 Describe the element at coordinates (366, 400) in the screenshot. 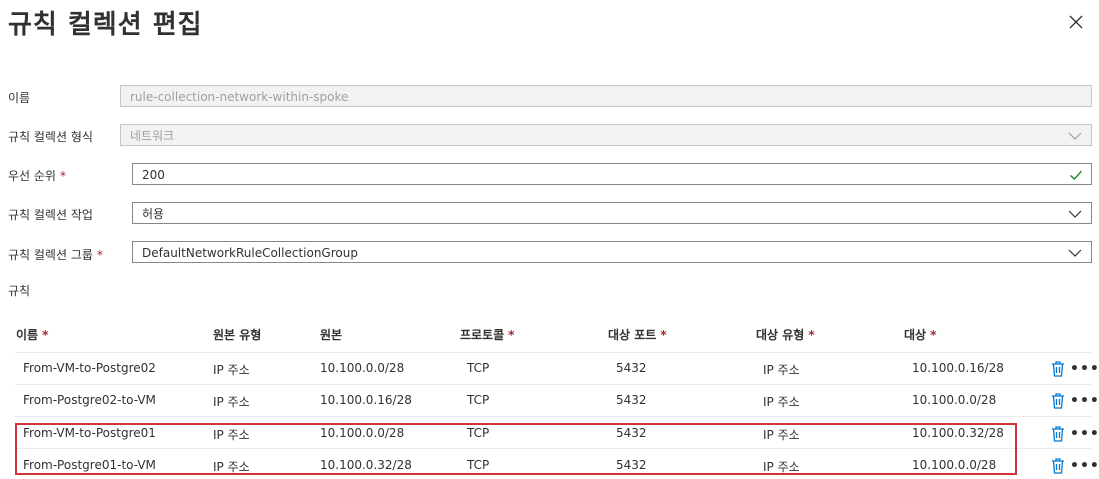

I see `rule-source: 10.100.0.16/28` at that location.